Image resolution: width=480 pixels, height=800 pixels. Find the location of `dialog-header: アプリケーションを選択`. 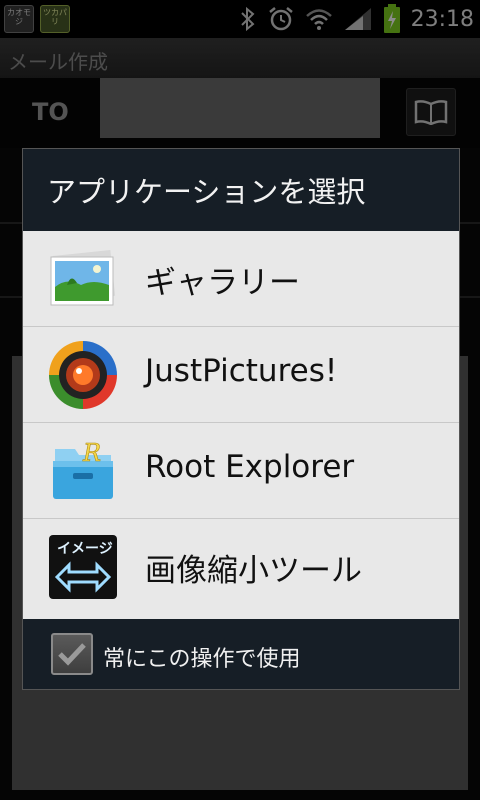

dialog-header: アプリケーションを選択 is located at coordinates (241, 190).